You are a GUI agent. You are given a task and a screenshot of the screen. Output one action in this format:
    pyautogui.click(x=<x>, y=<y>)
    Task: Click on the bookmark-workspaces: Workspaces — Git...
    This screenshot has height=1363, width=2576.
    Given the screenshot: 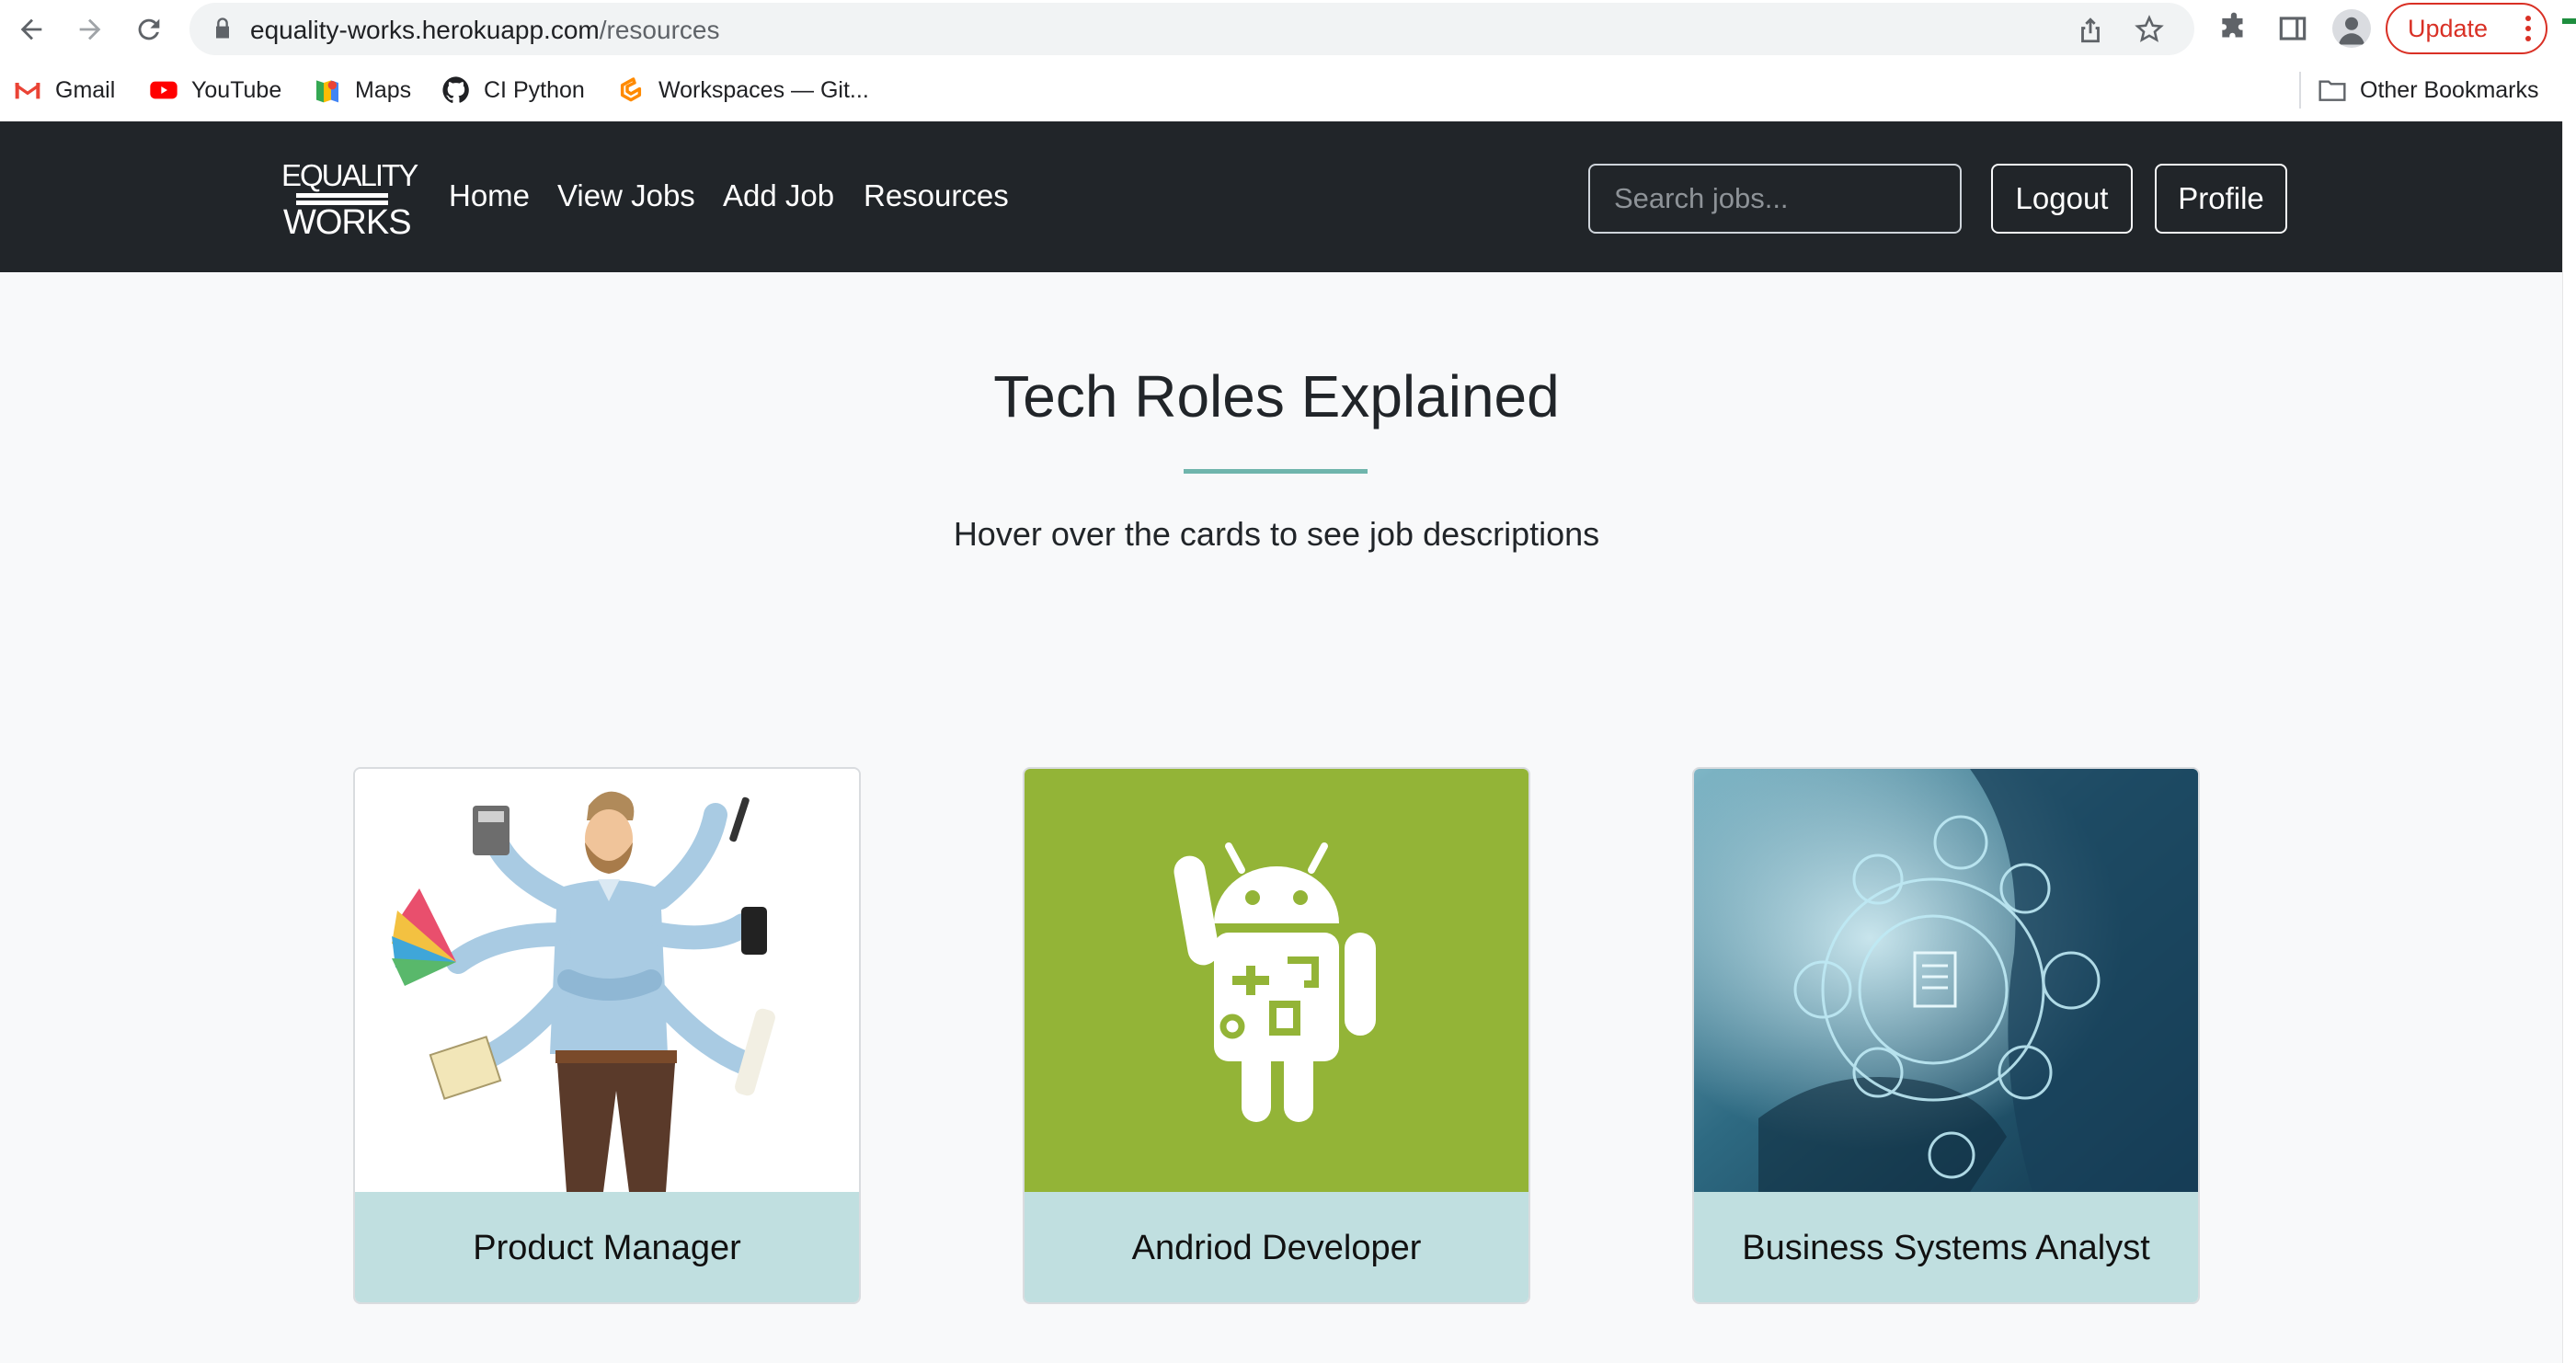 What is the action you would take?
    pyautogui.click(x=742, y=90)
    